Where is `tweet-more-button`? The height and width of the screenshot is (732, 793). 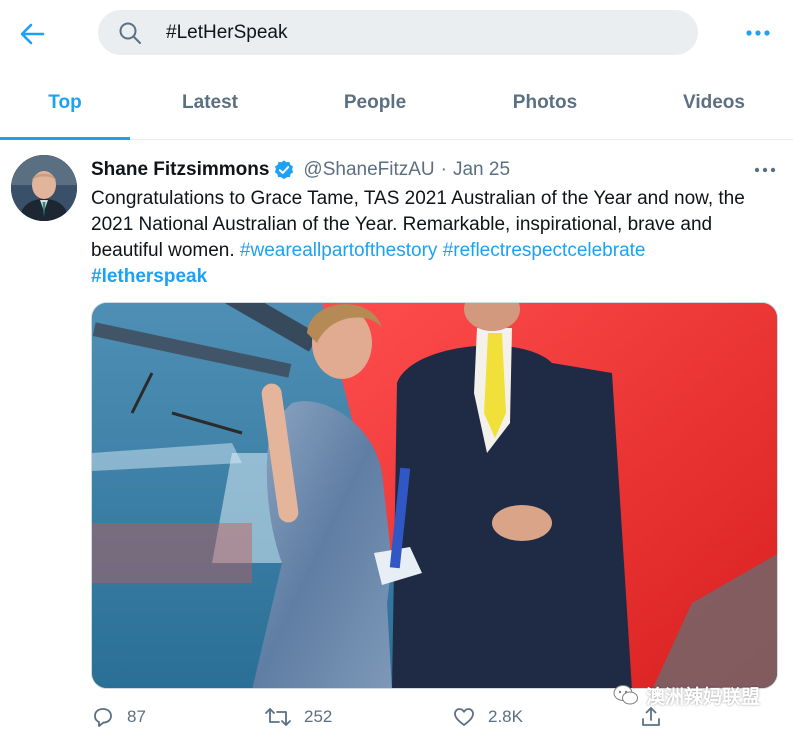
tweet-more-button is located at coordinates (765, 170).